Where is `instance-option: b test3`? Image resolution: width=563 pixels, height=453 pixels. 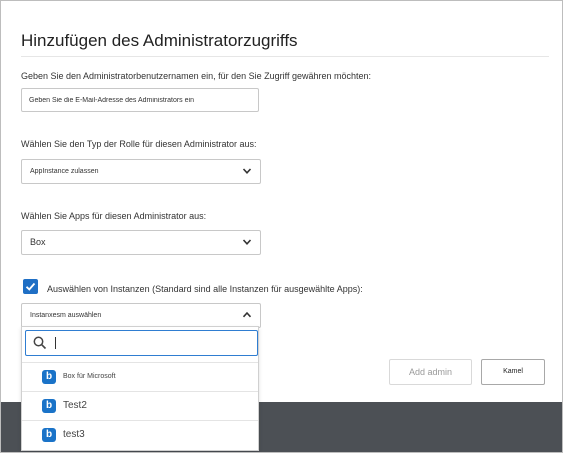 instance-option: b test3 is located at coordinates (140, 434).